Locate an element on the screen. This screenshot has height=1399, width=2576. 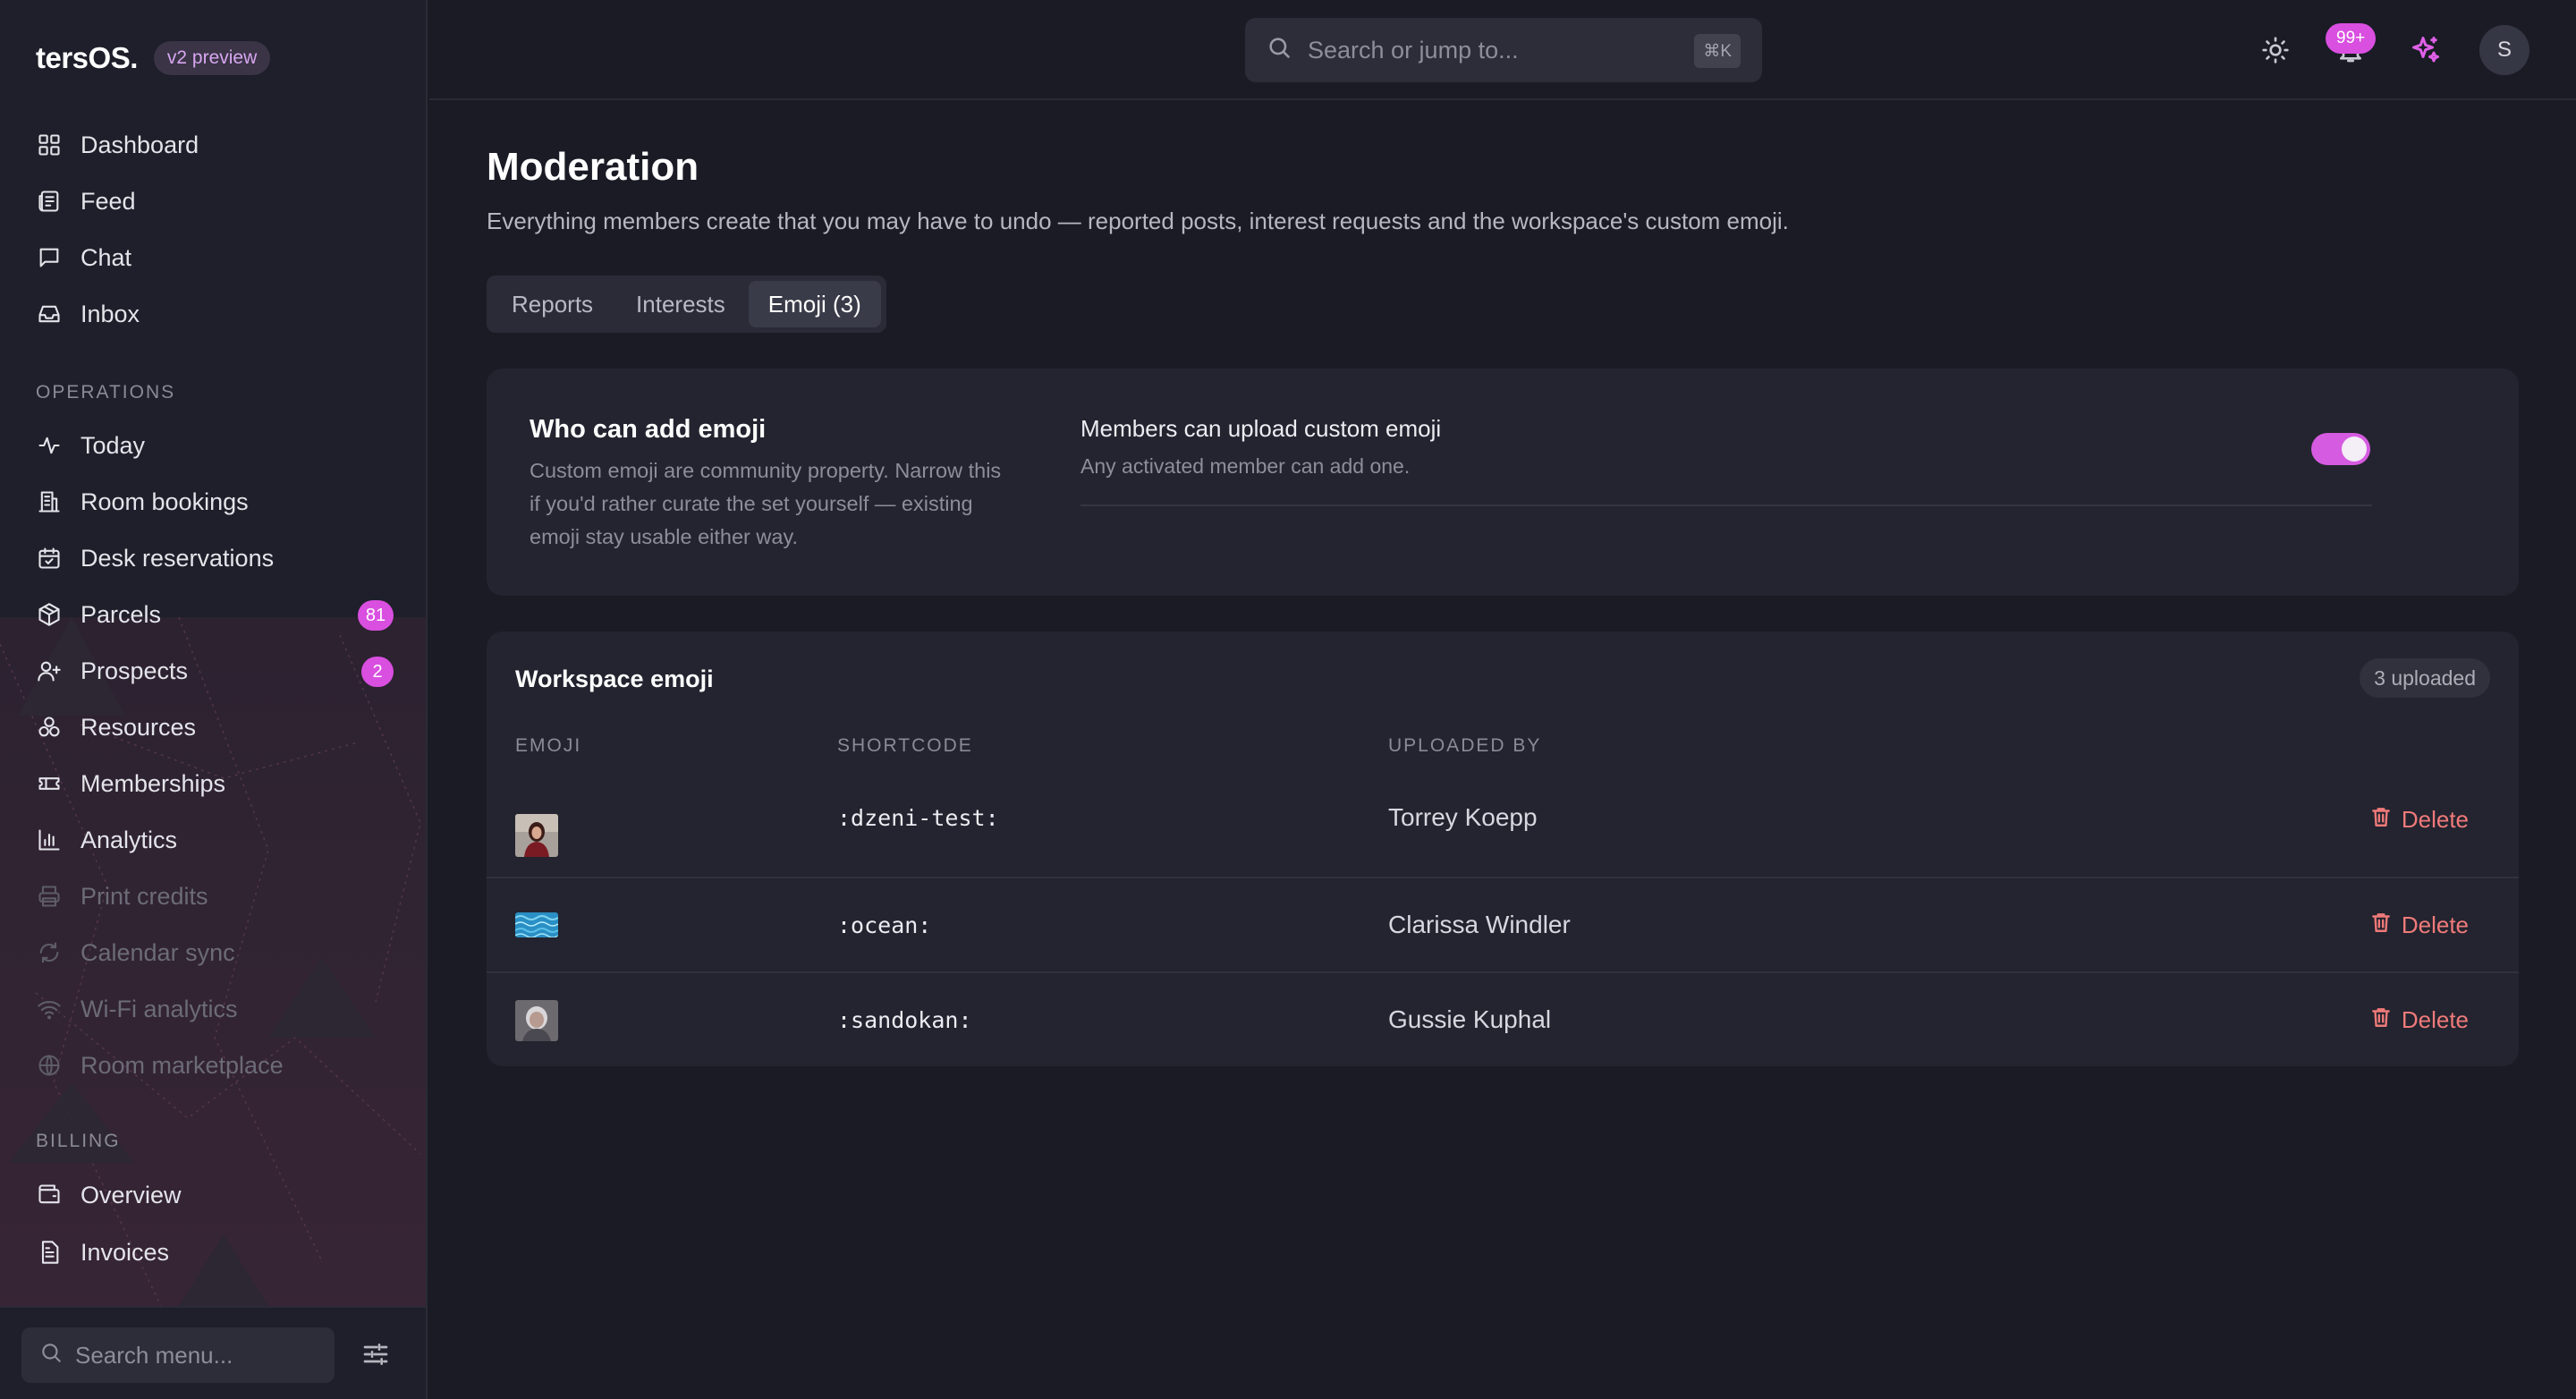
sidebar-item-room-bookings: Room bookings is located at coordinates (215, 501).